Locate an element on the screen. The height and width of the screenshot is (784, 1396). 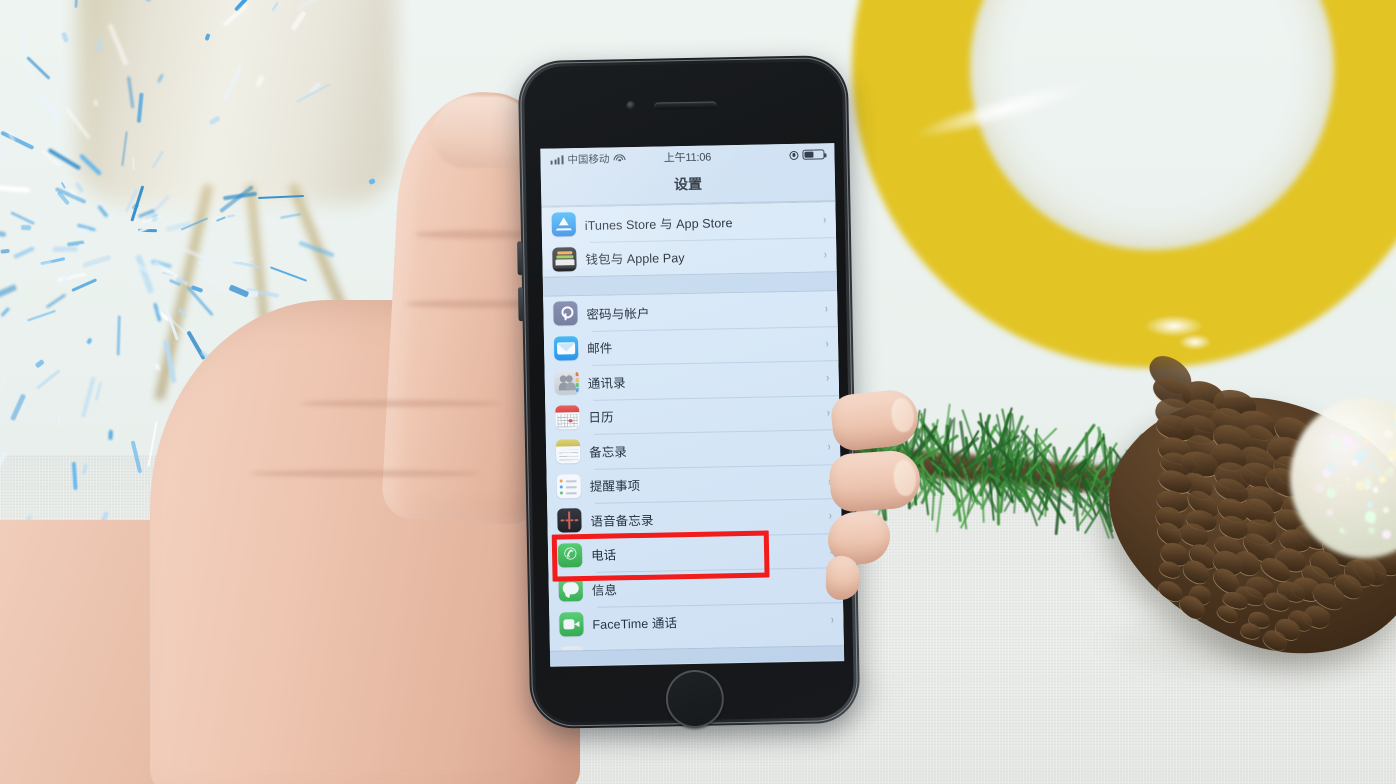
settings-row-label: 钱包与 Apple Pay is located at coordinates (635, 259).